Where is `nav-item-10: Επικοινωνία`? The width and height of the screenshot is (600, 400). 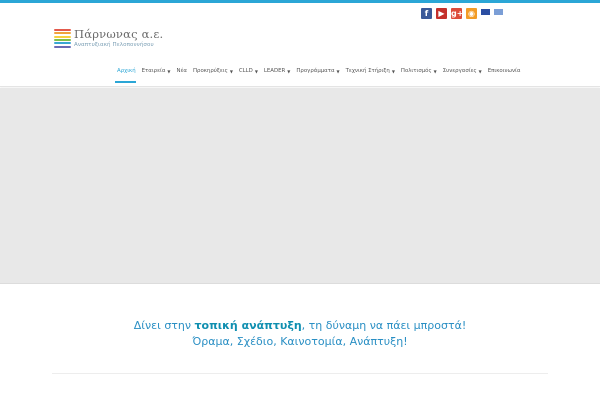 nav-item-10: Επικοινωνία is located at coordinates (504, 71).